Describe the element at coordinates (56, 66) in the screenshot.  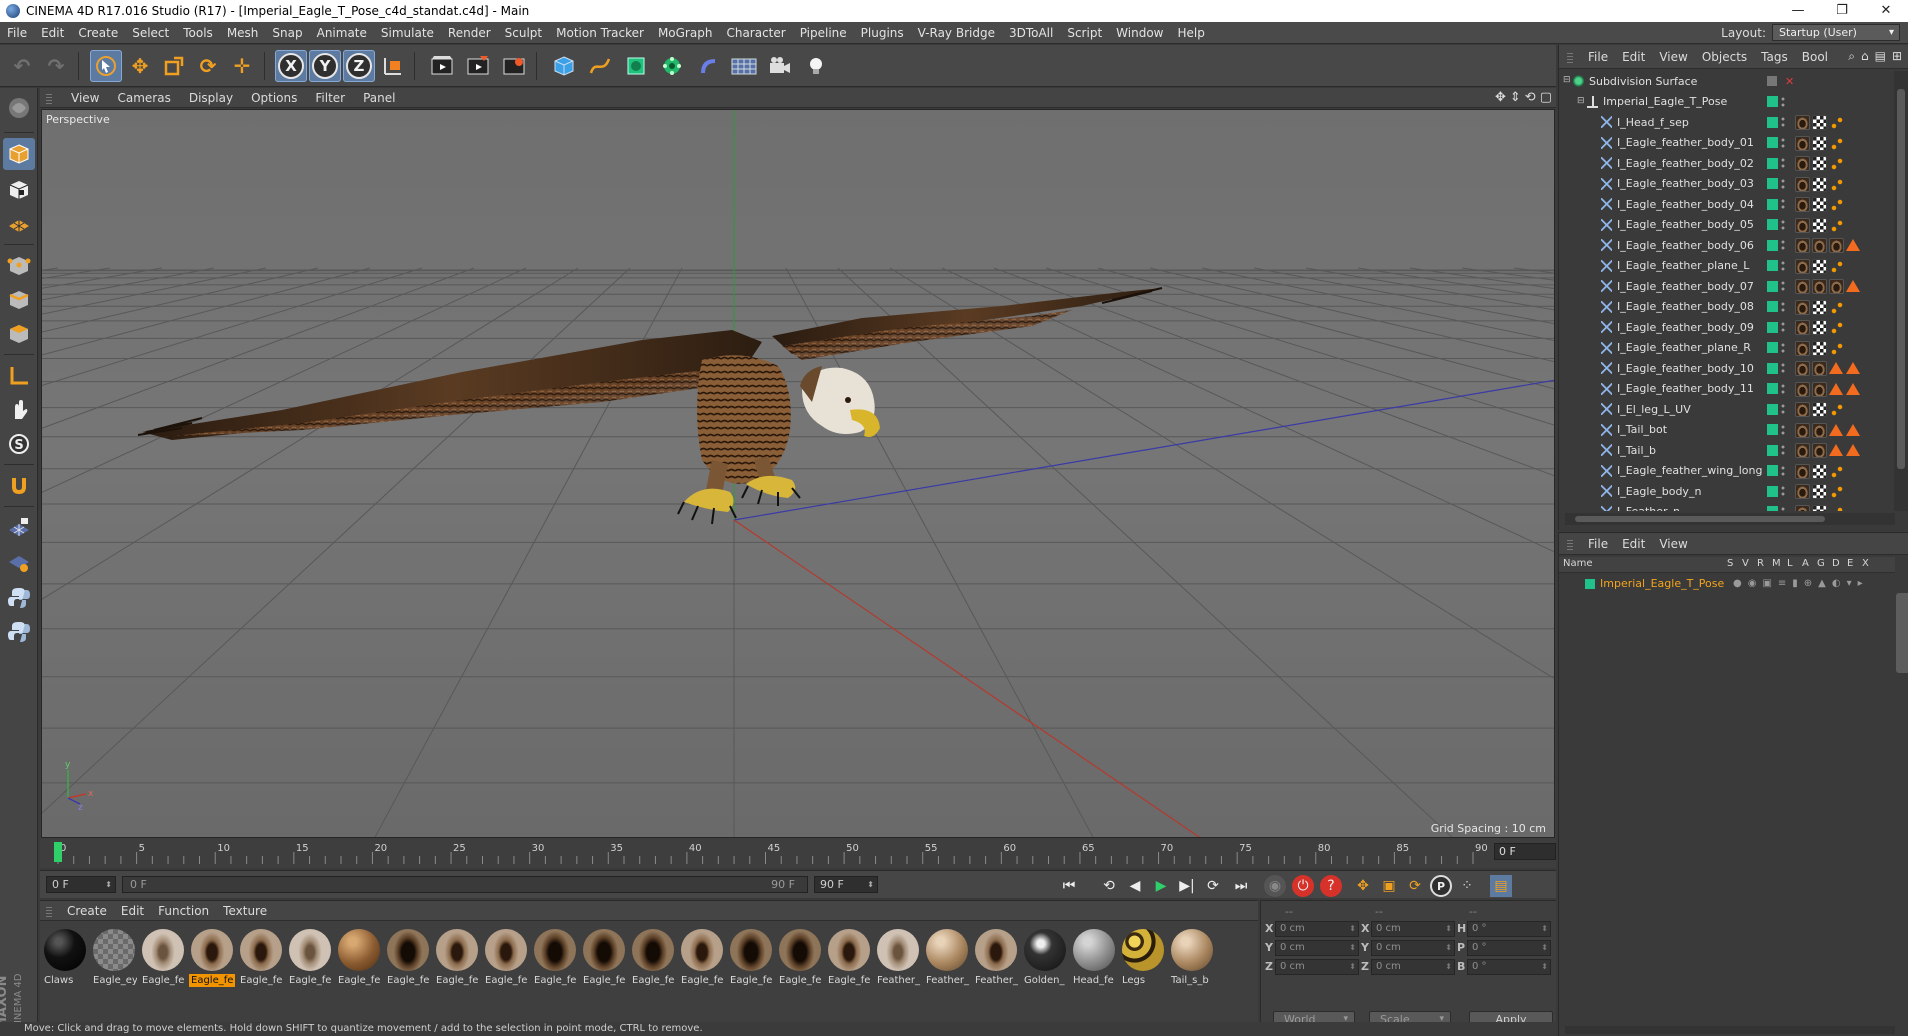
I see `redo-icon: ↷` at that location.